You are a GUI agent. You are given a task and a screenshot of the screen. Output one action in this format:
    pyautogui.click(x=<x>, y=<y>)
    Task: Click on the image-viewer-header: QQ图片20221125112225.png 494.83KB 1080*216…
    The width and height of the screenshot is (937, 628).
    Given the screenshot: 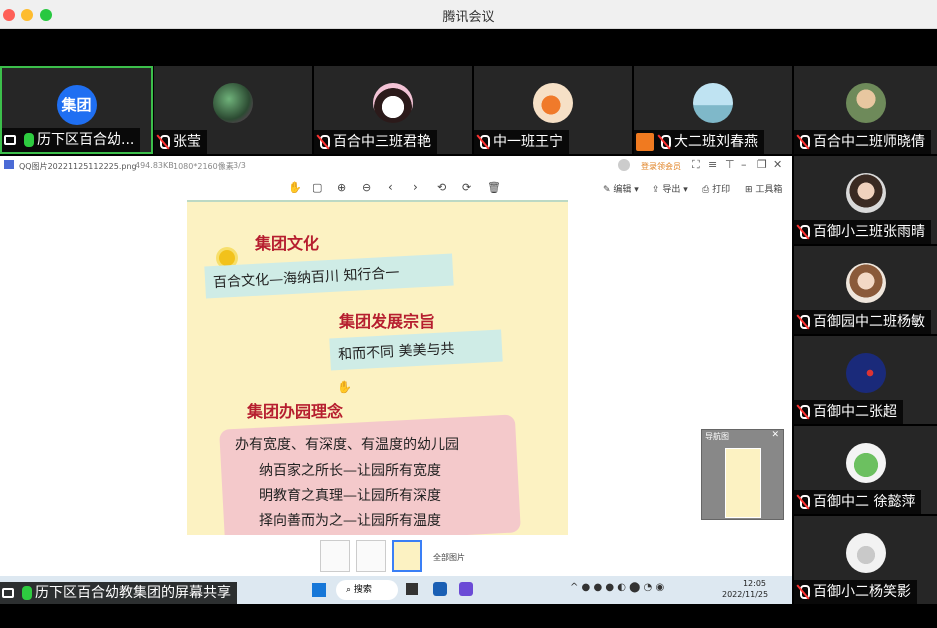 What is the action you would take?
    pyautogui.click(x=396, y=166)
    